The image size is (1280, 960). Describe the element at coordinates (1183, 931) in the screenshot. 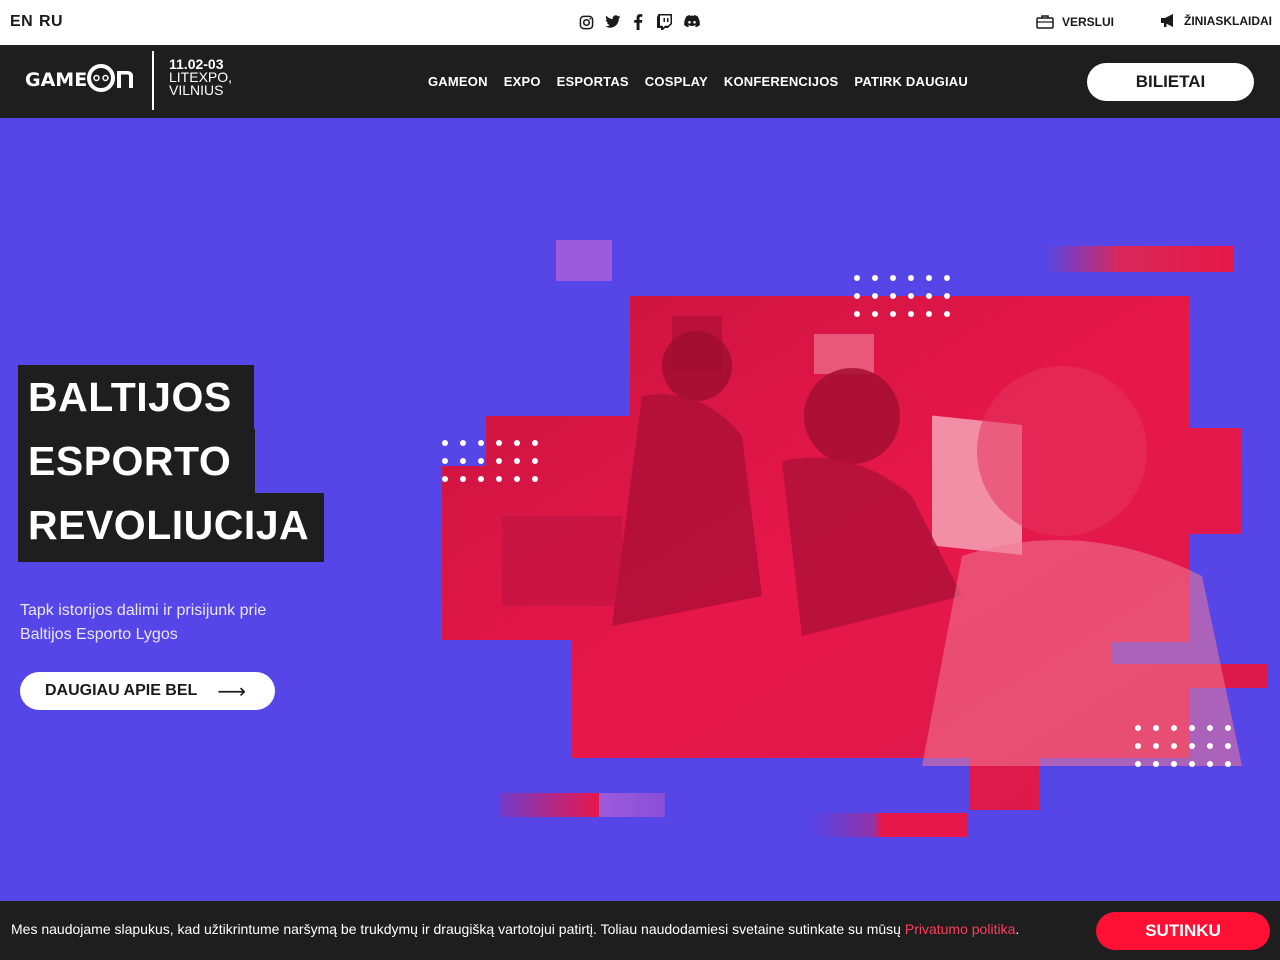

I see `accept-cookies-button: SUTINKU` at that location.